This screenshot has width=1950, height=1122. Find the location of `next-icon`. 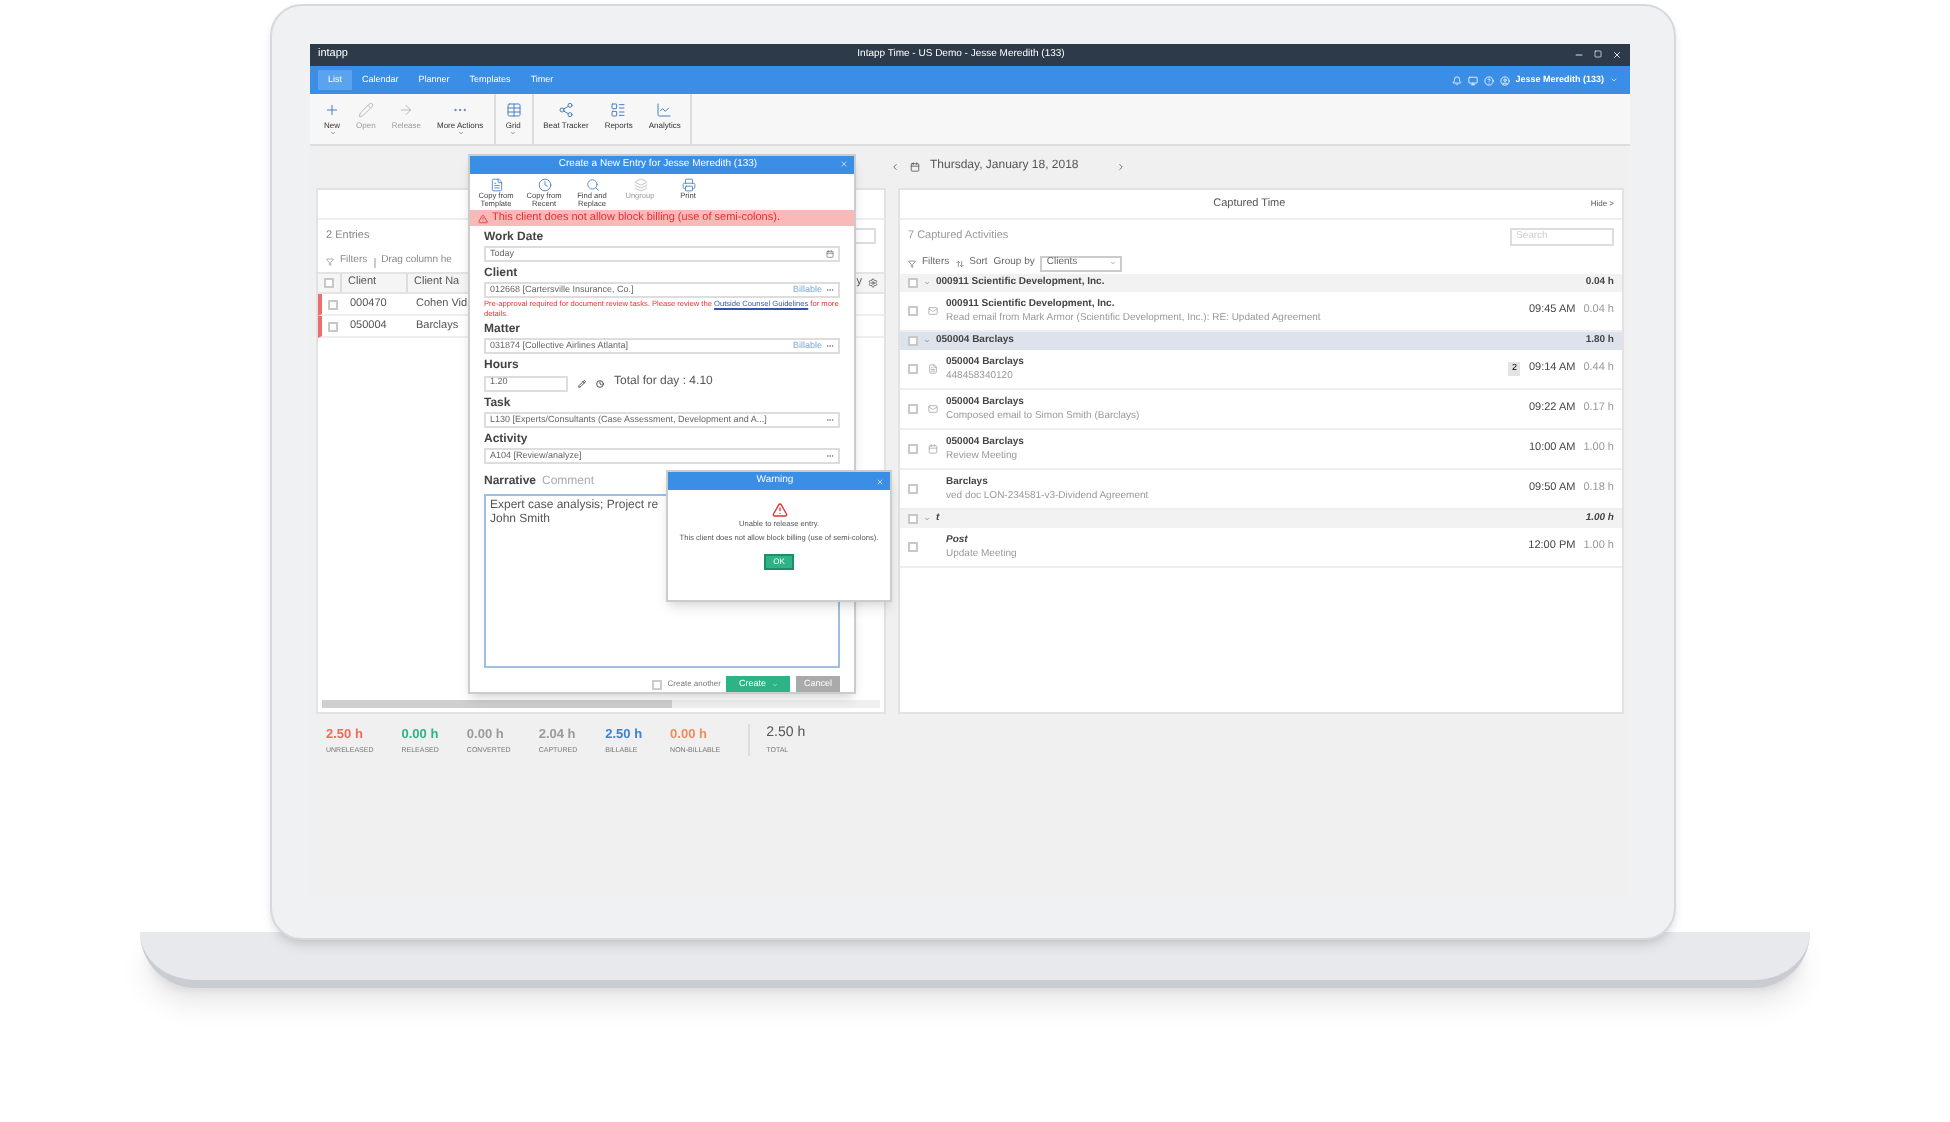

next-icon is located at coordinates (1121, 167).